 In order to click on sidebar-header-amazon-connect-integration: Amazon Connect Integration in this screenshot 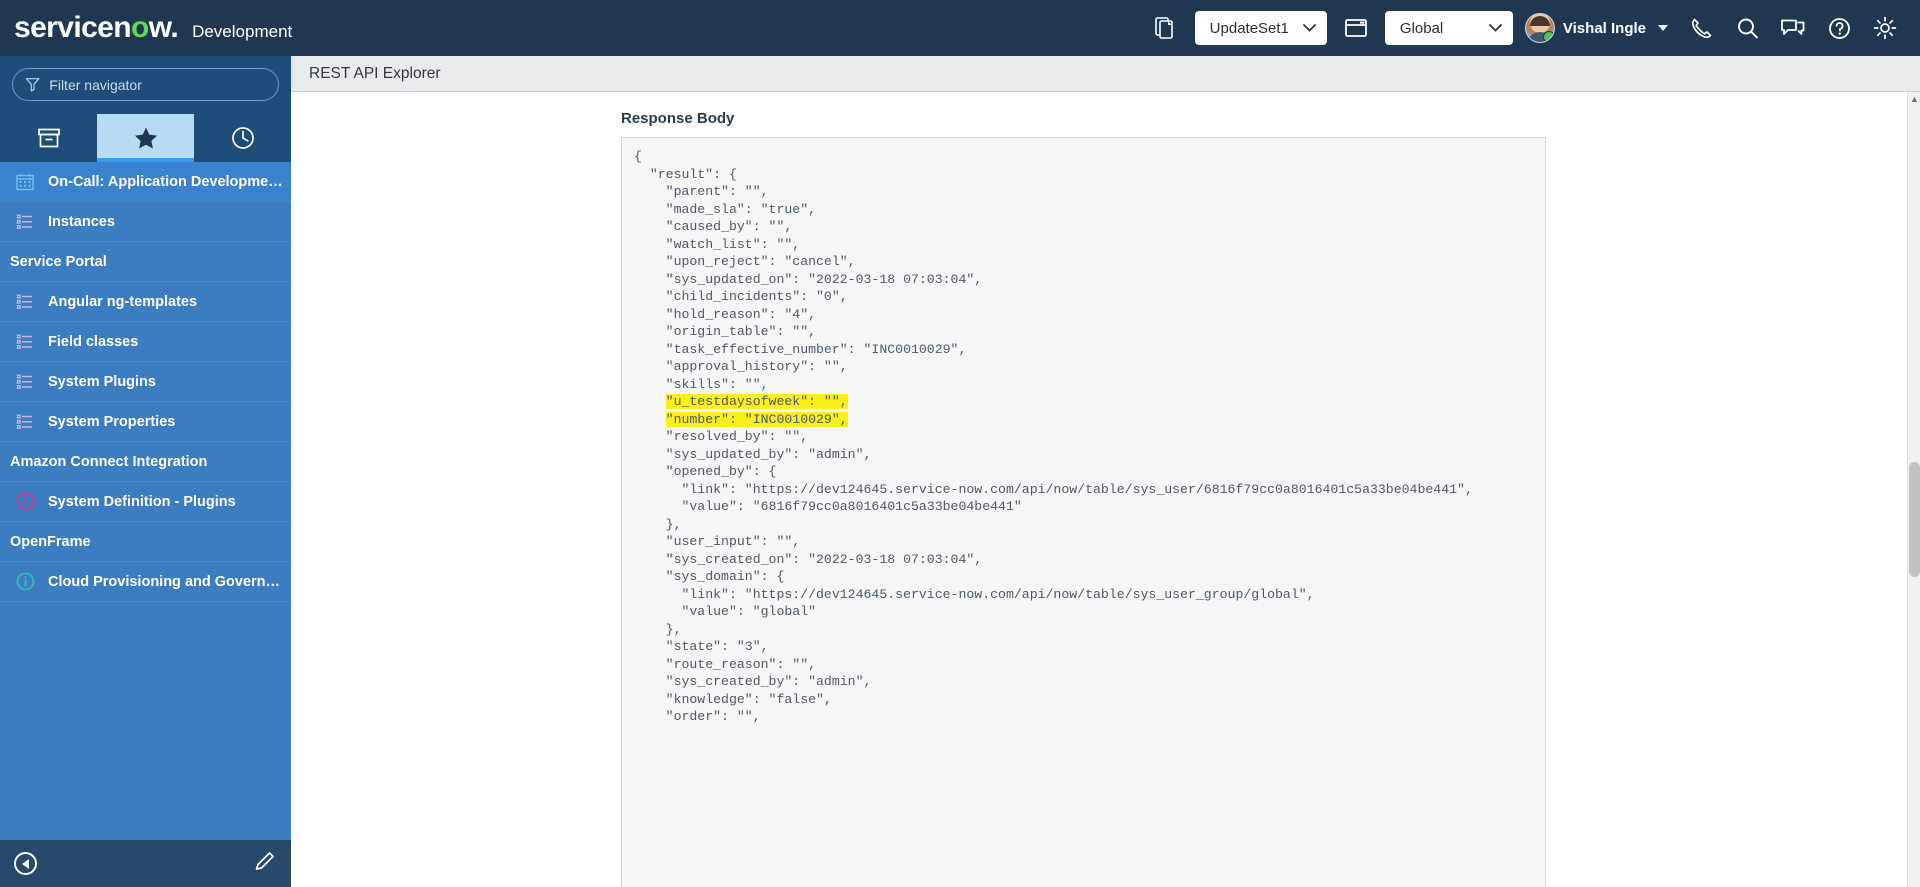, I will do `click(145, 462)`.